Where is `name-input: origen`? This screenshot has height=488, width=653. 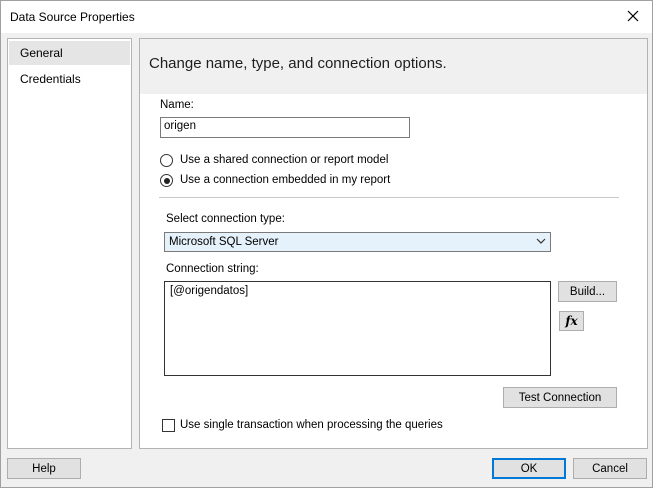
name-input: origen is located at coordinates (285, 127).